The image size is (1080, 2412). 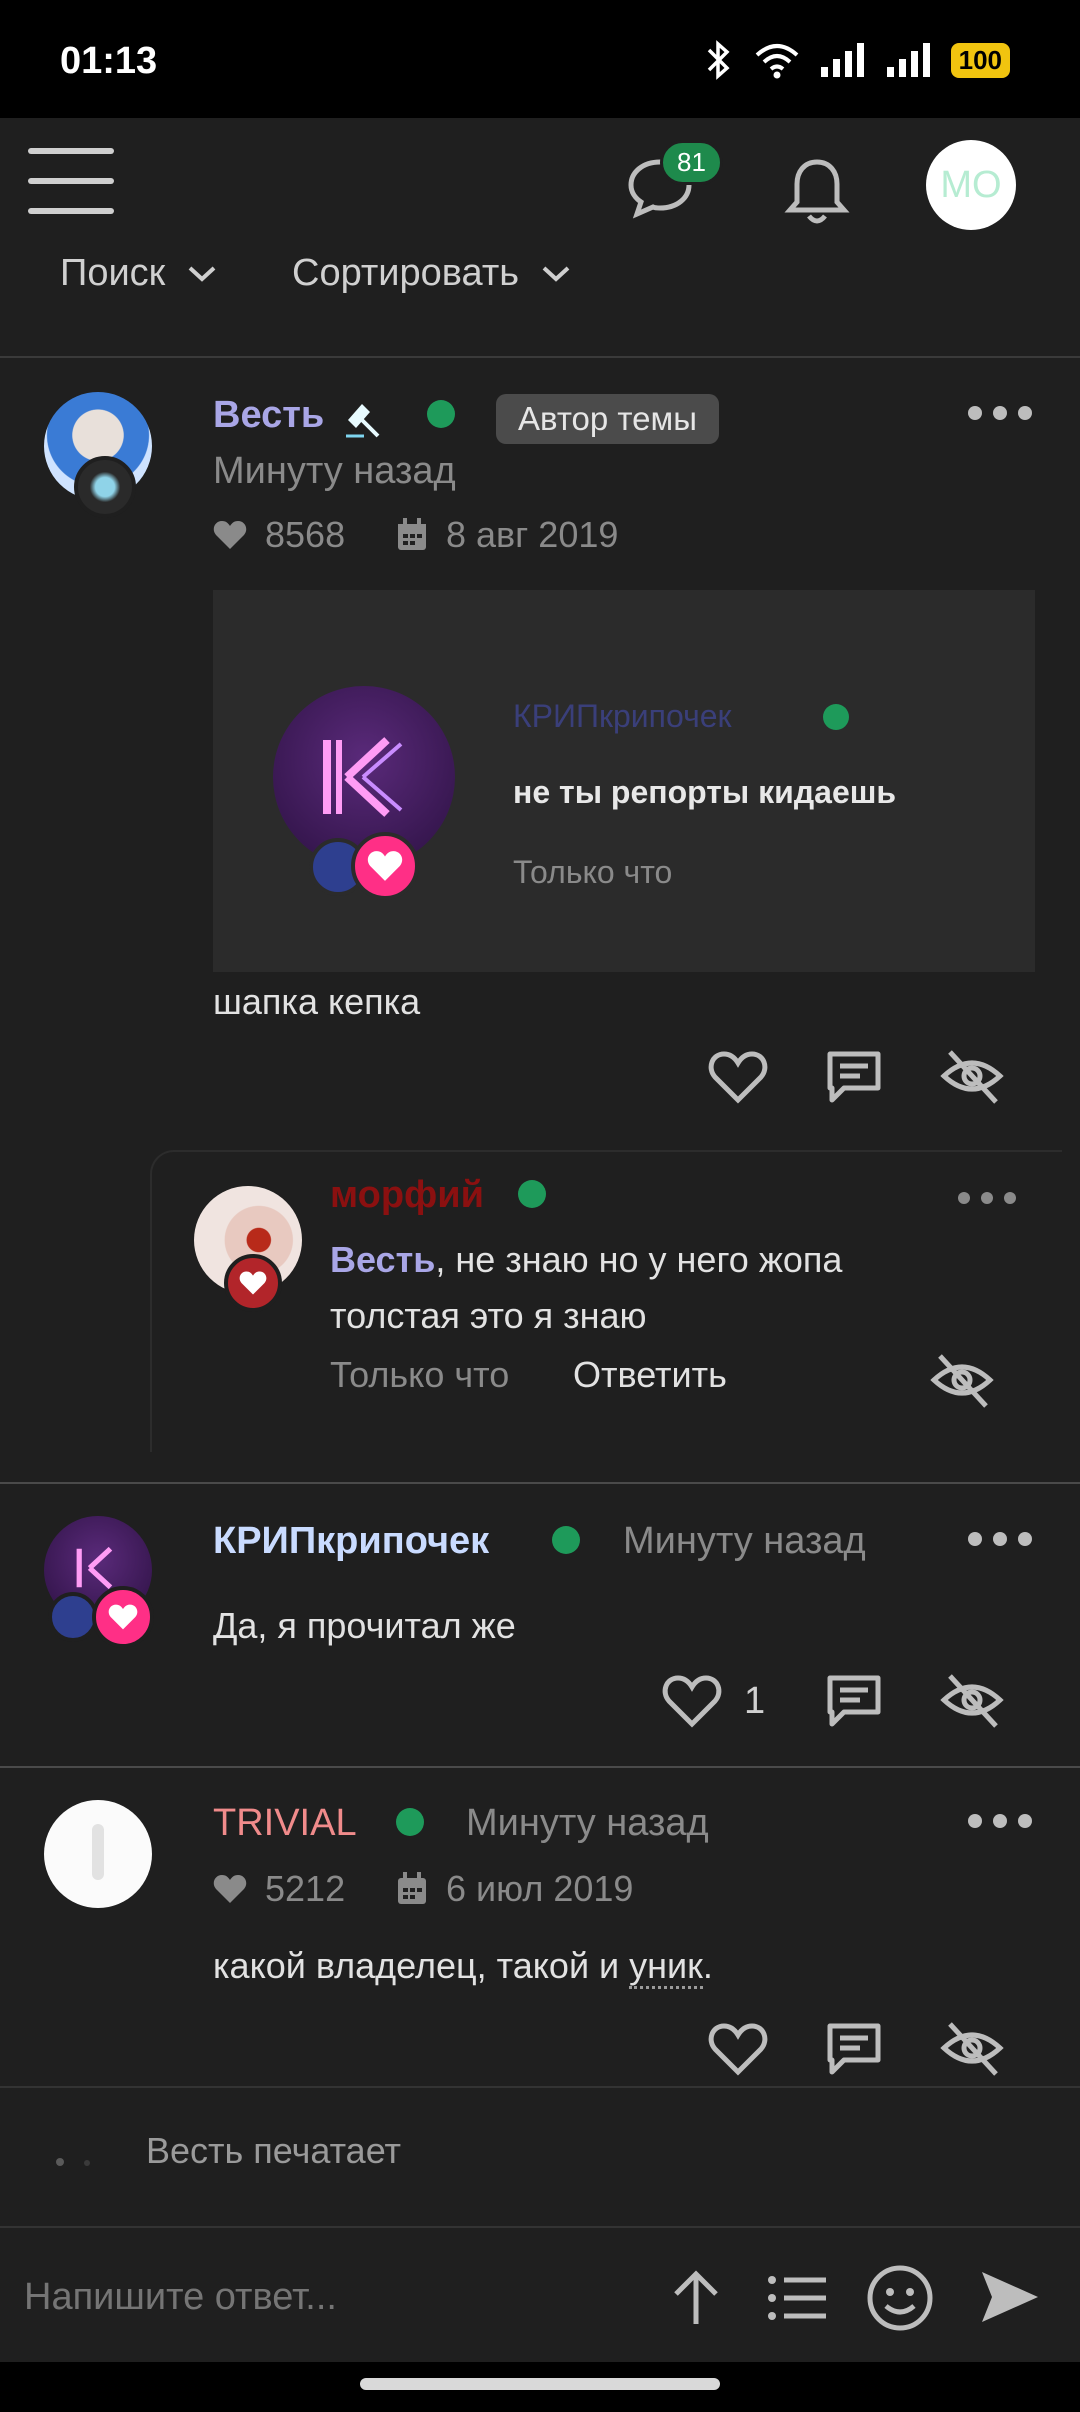 What do you see at coordinates (540, 59) in the screenshot?
I see `status-bar: 01:13 100` at bounding box center [540, 59].